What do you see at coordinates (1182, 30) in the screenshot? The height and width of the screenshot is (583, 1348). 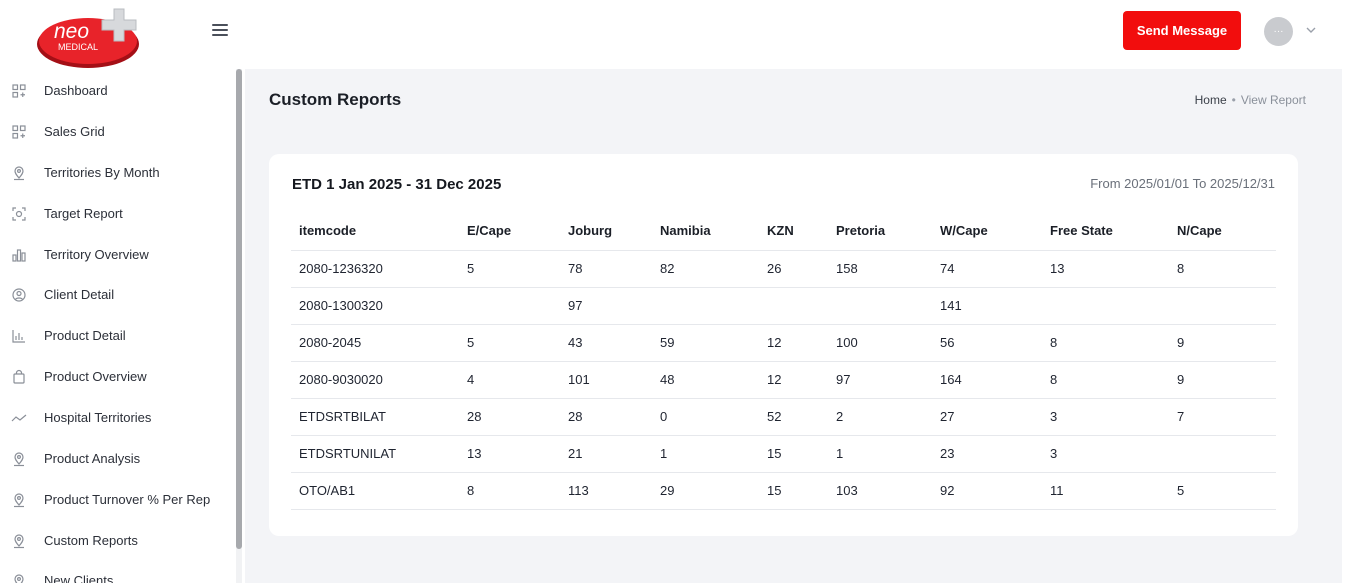 I see `send-message-button: Send Message` at bounding box center [1182, 30].